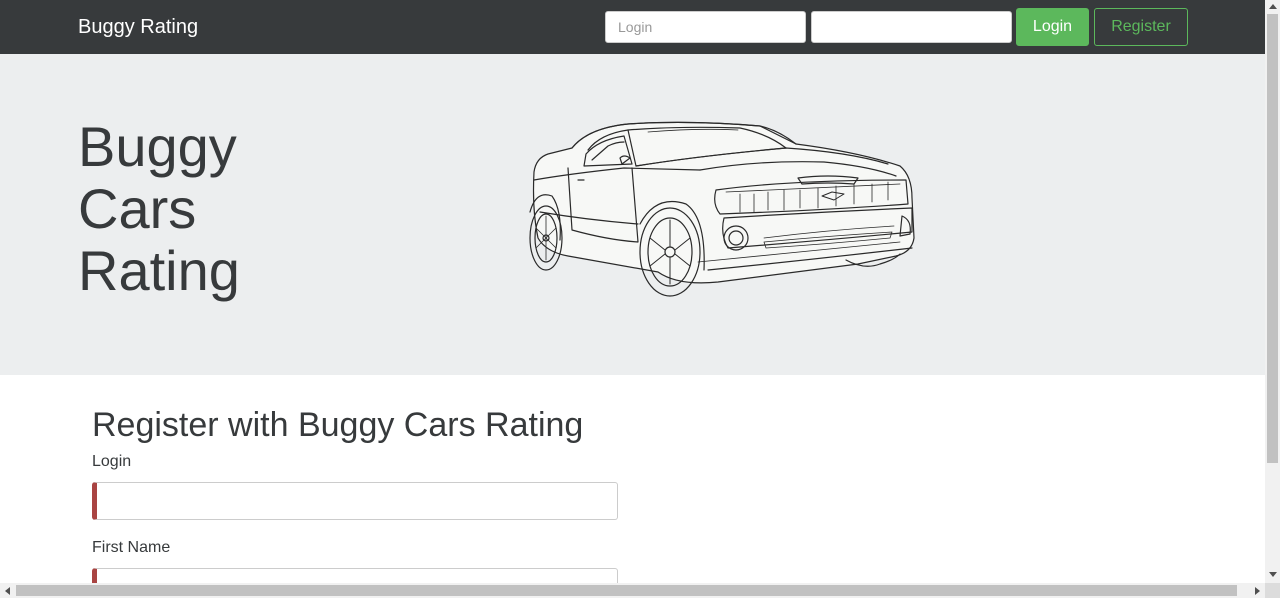  What do you see at coordinates (911, 27) in the screenshot?
I see `password-input` at bounding box center [911, 27].